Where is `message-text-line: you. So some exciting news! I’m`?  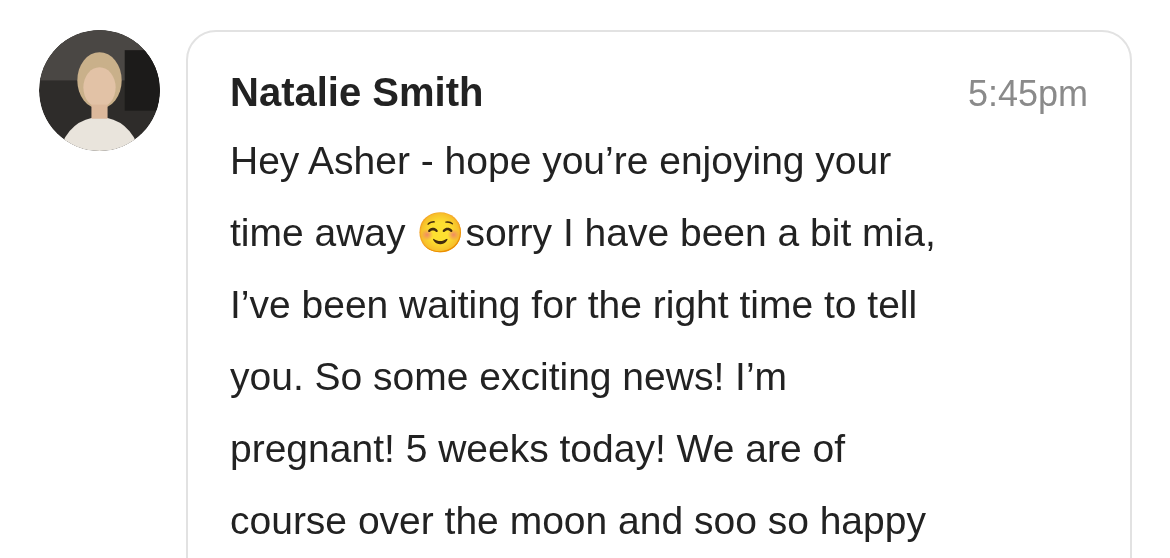
message-text-line: you. So some exciting news! I’m is located at coordinates (509, 377).